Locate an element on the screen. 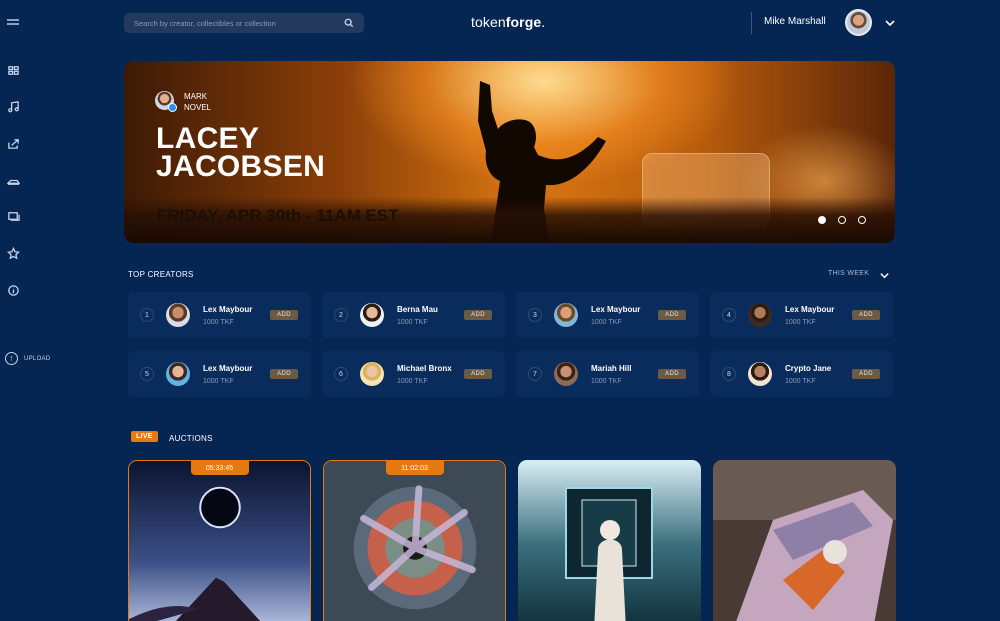 This screenshot has height=621, width=1000. creator-card: 8 Crypto Jane 1000 TKF ADD is located at coordinates (801, 374).